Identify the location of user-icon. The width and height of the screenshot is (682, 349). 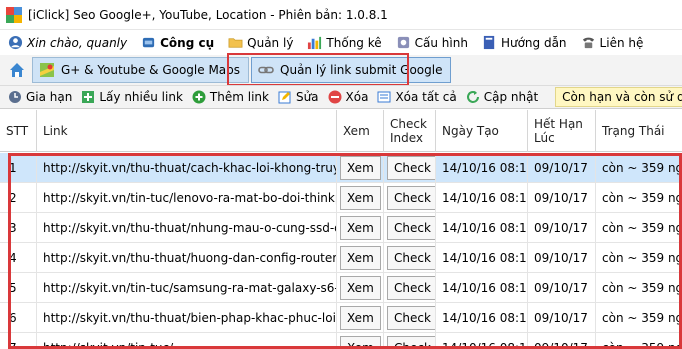
(15, 42).